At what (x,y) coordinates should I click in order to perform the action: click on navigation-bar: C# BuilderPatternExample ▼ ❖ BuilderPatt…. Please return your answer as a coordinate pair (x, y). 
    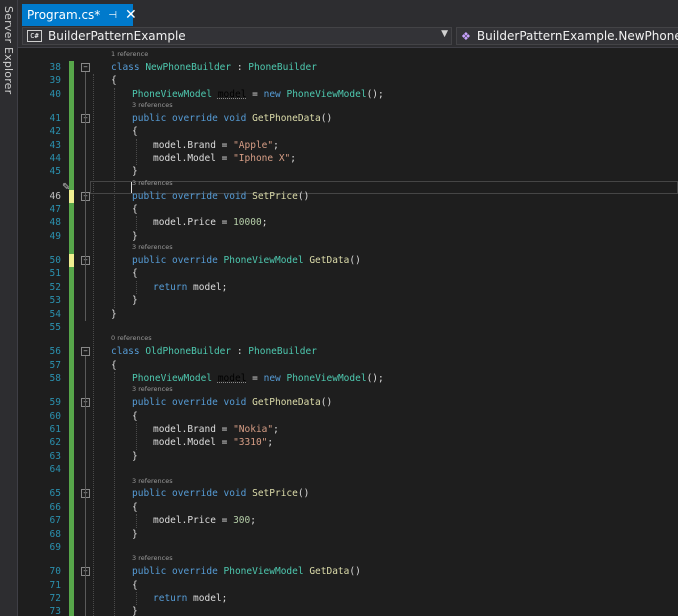
    Looking at the image, I should click on (348, 37).